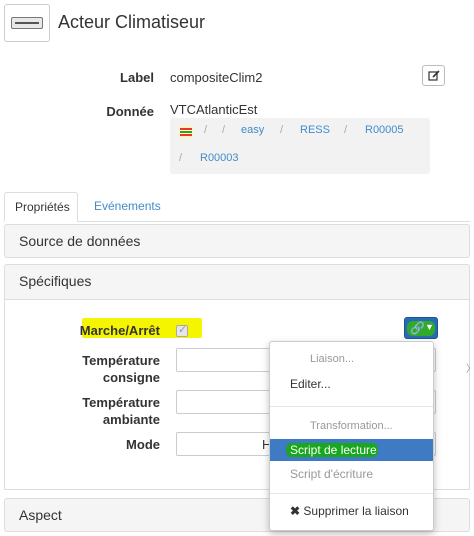 This screenshot has width=474, height=536. I want to click on page-title: Acteur Climatiseur, so click(132, 22).